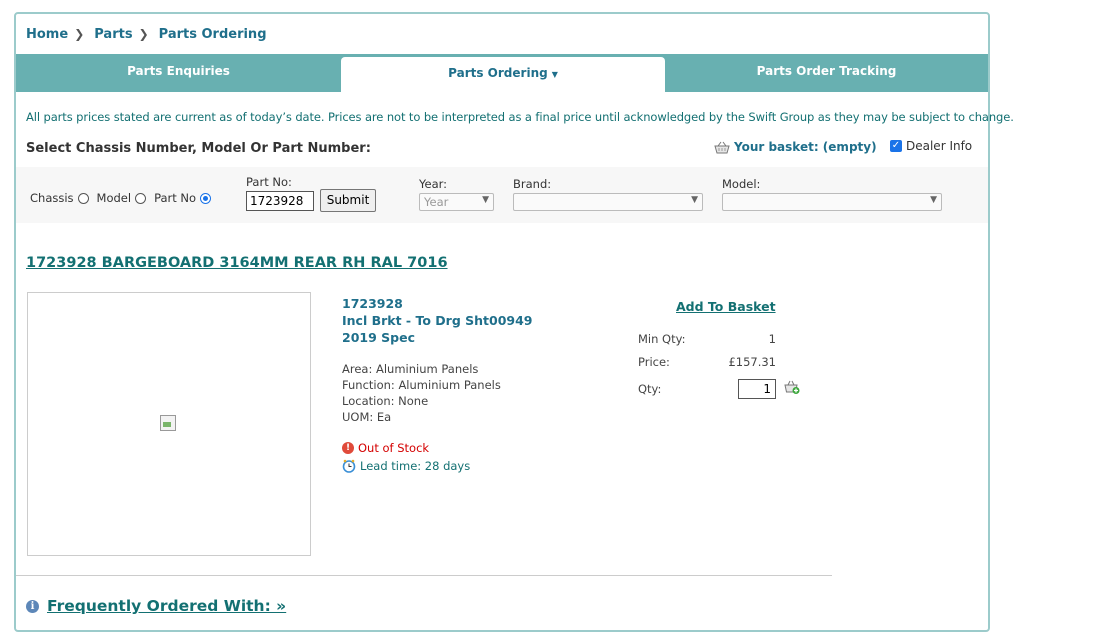 The height and width of the screenshot is (632, 1104). What do you see at coordinates (421, 385) in the screenshot?
I see `part-function: Function: Aluminium Panels` at bounding box center [421, 385].